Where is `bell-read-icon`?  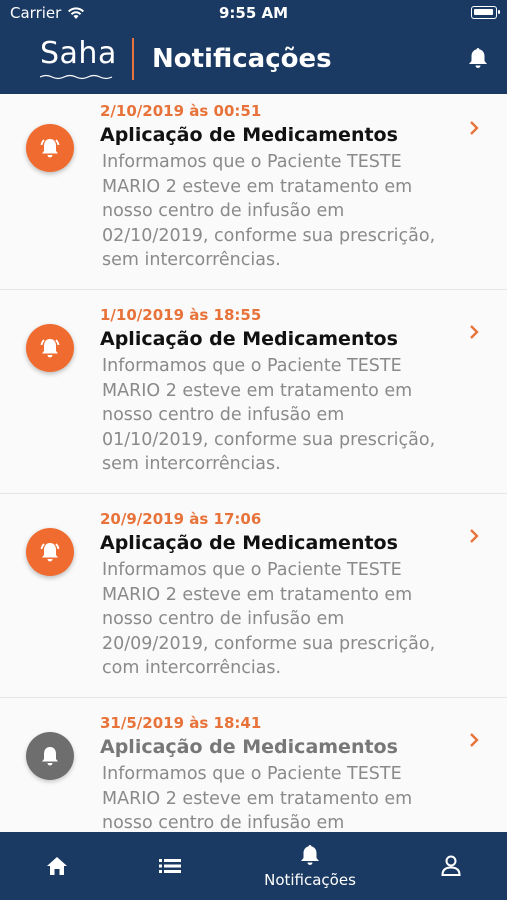
bell-read-icon is located at coordinates (50, 756).